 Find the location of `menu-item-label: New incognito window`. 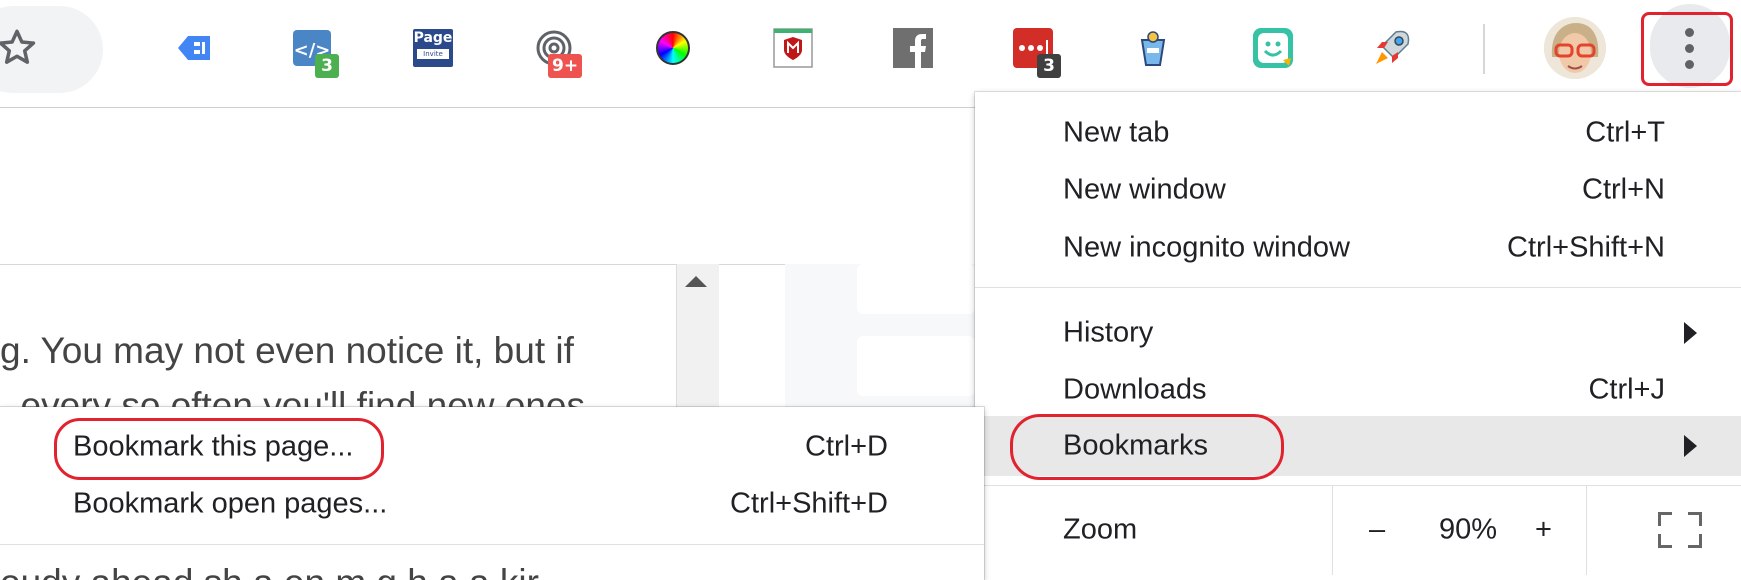

menu-item-label: New incognito window is located at coordinates (1206, 247).